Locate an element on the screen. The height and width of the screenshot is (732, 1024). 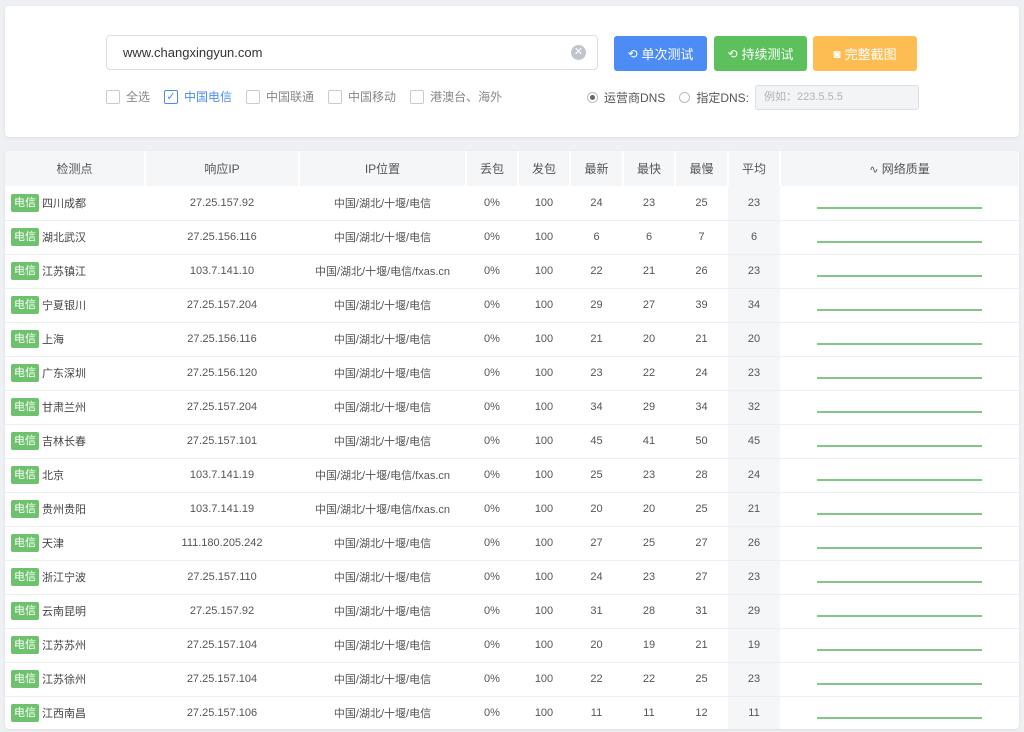
col-avg: 平均 is located at coordinates (754, 168).